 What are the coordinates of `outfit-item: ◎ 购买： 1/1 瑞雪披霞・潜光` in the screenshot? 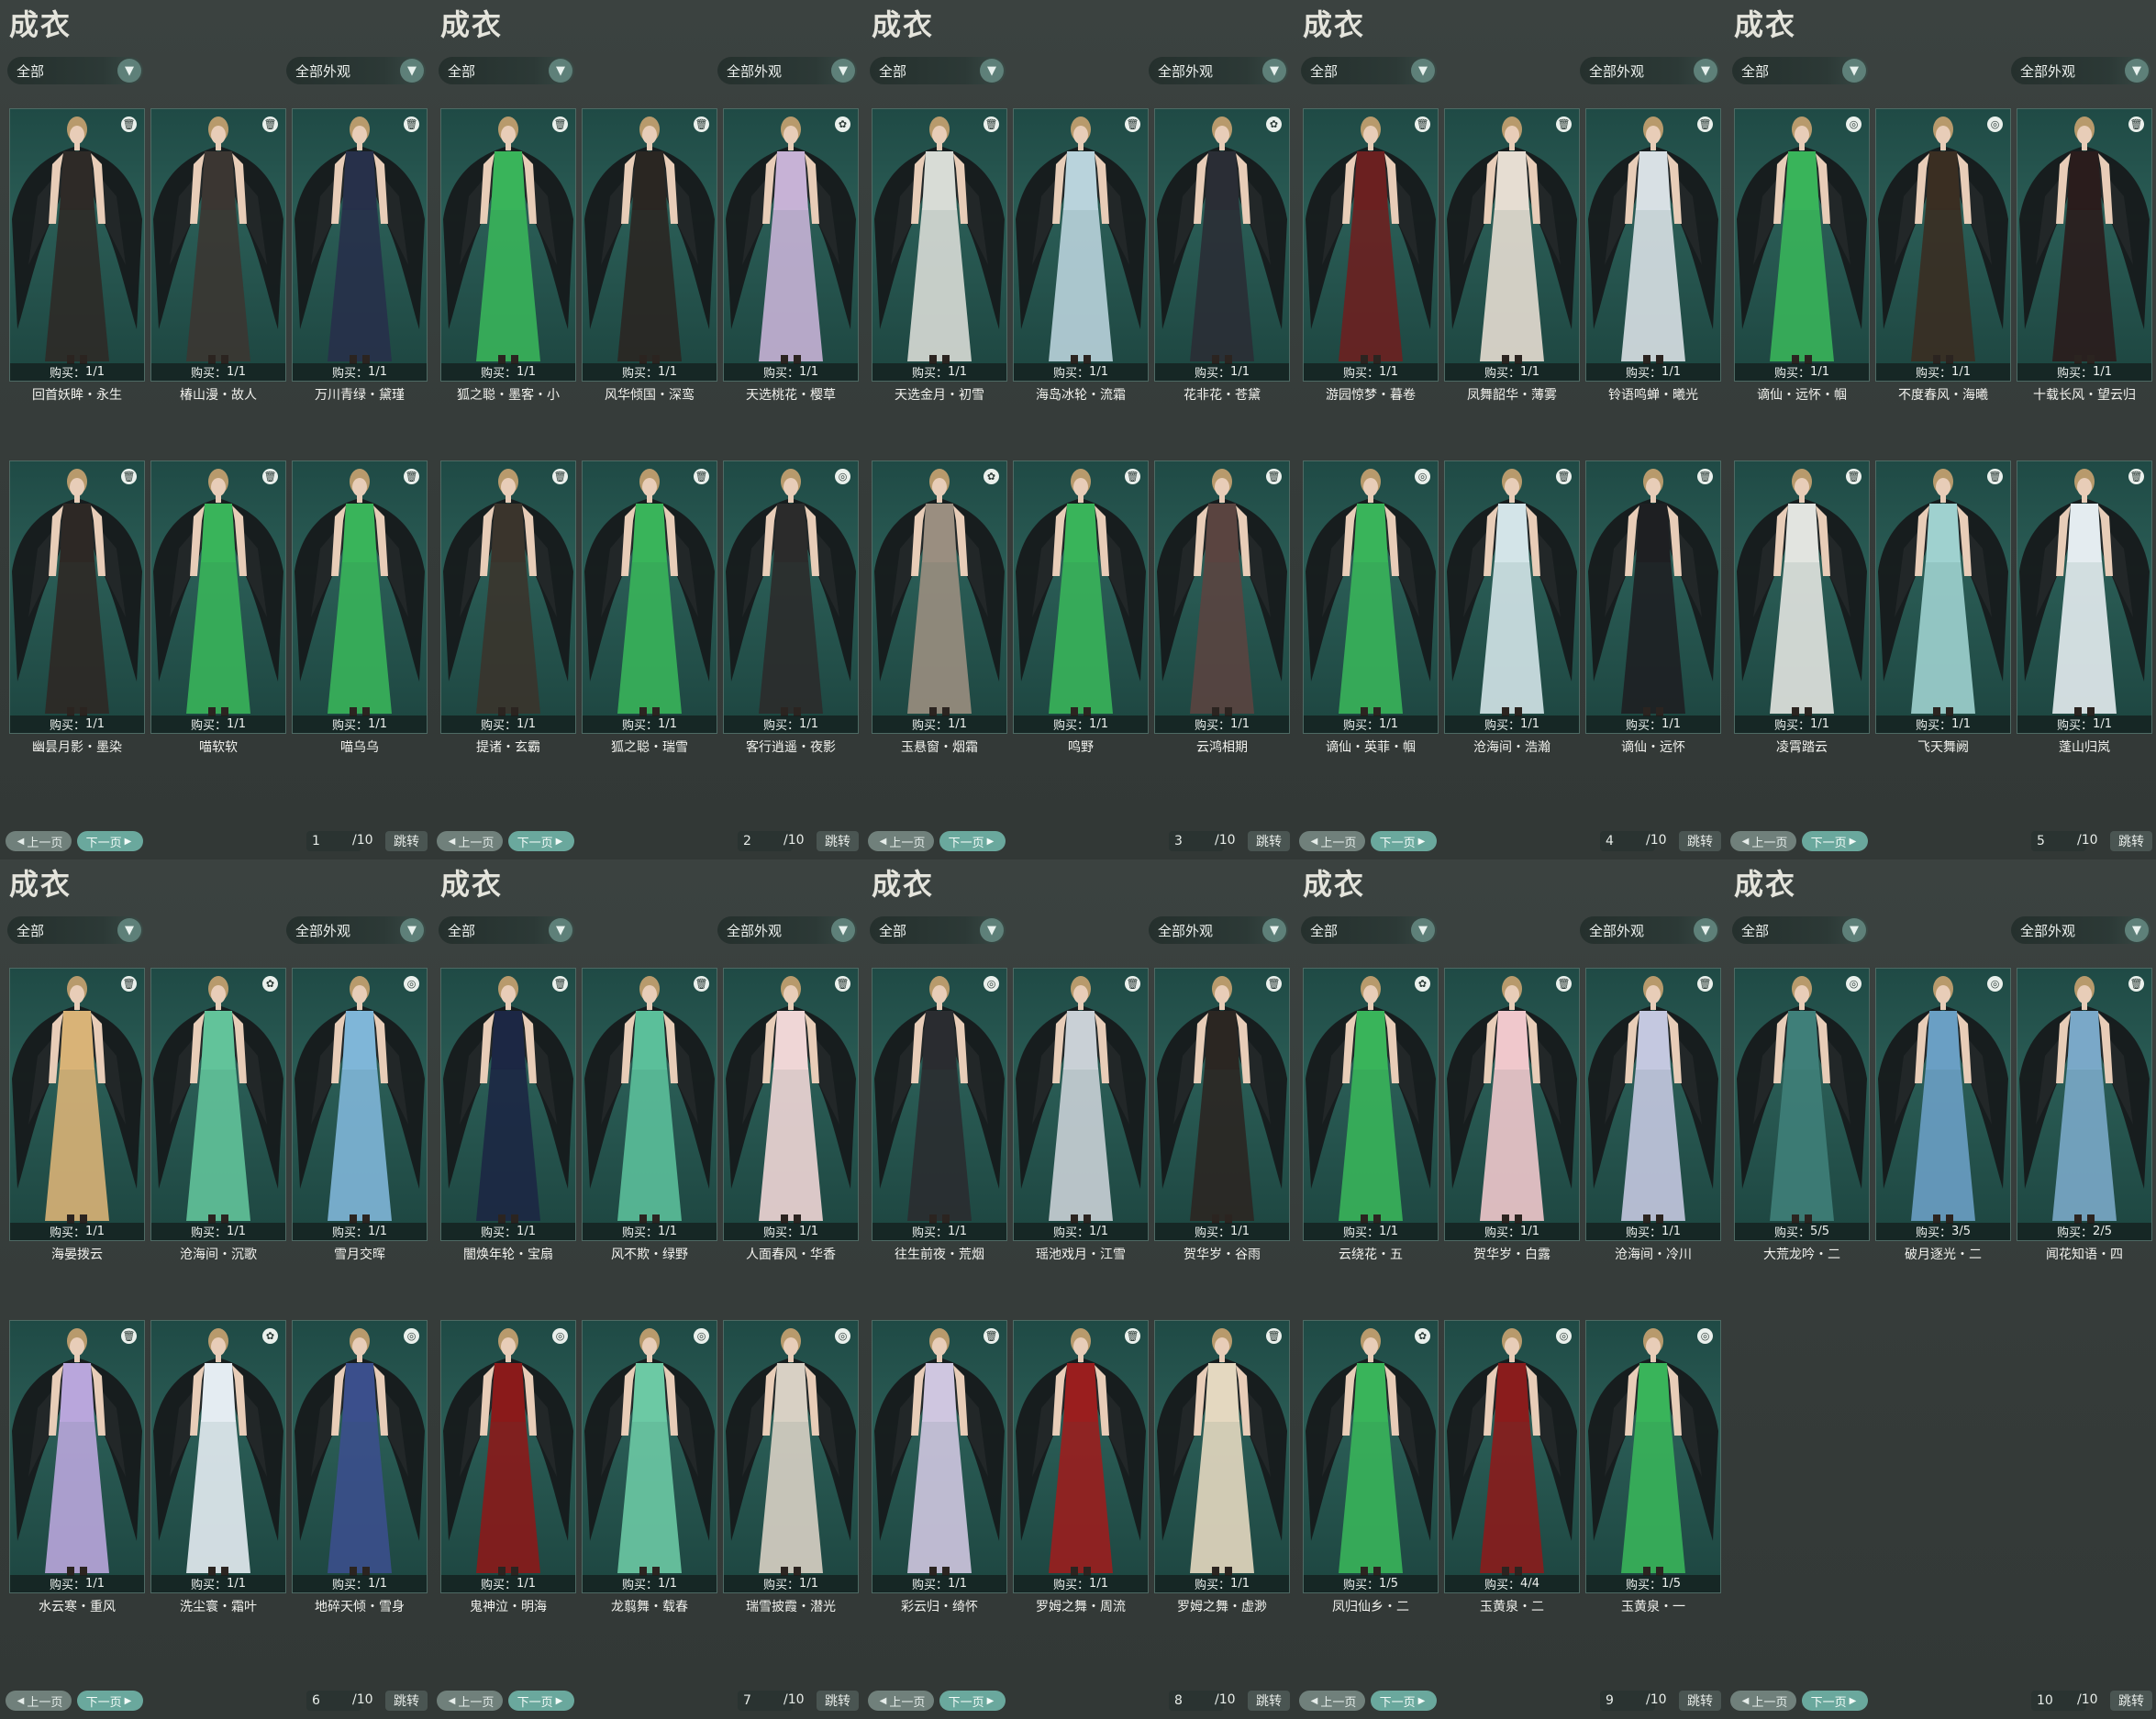 It's located at (791, 1496).